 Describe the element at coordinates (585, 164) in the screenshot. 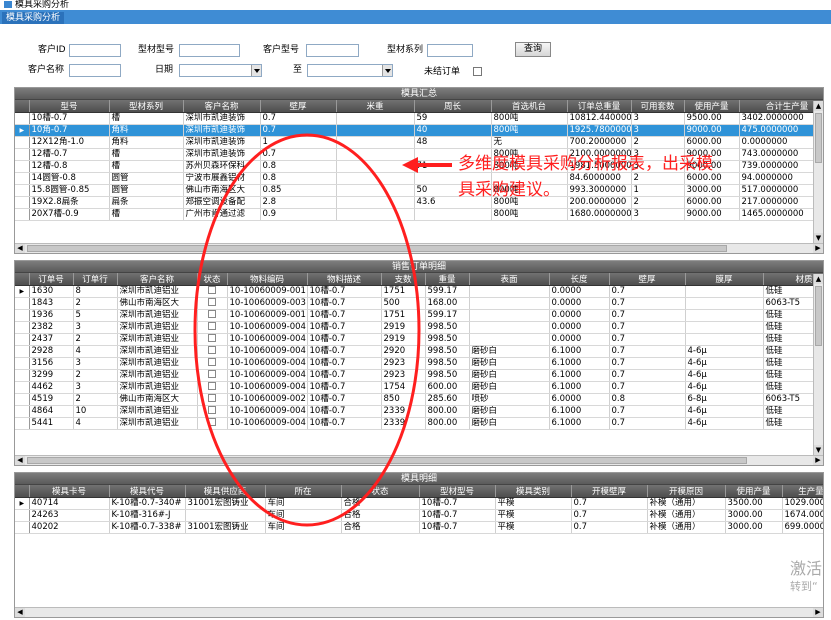

I see `annotation-line-1: 多维度模具采购分析报表，出采模` at that location.